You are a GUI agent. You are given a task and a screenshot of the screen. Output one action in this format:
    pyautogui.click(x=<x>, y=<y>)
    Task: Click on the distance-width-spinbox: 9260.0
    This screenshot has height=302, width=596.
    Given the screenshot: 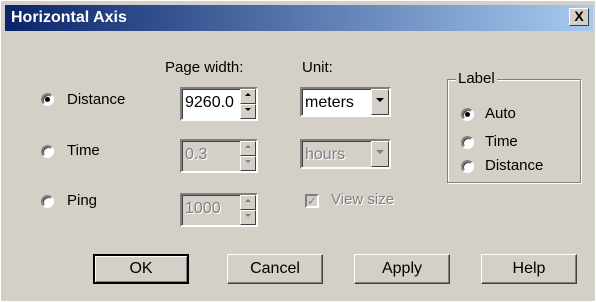 What is the action you would take?
    pyautogui.click(x=219, y=104)
    